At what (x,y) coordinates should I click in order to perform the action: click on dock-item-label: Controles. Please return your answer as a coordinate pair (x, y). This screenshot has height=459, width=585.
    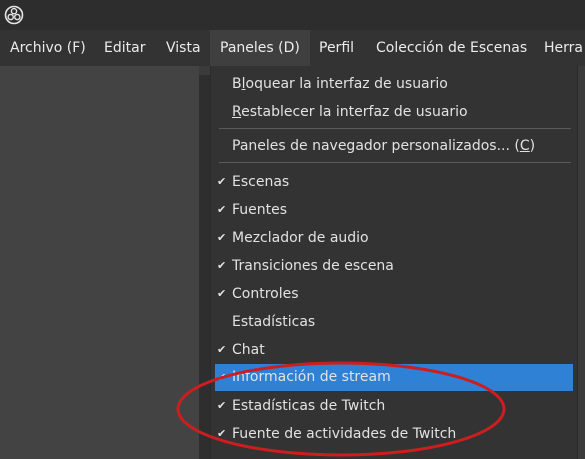
    Looking at the image, I should click on (265, 294).